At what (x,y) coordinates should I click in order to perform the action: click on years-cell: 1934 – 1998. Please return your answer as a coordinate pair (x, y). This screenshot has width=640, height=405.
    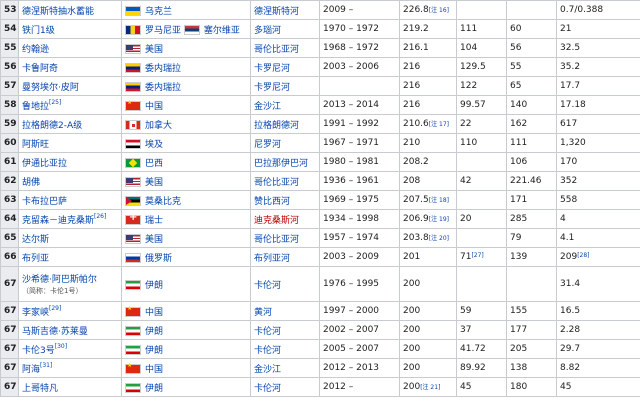
    Looking at the image, I should click on (359, 219).